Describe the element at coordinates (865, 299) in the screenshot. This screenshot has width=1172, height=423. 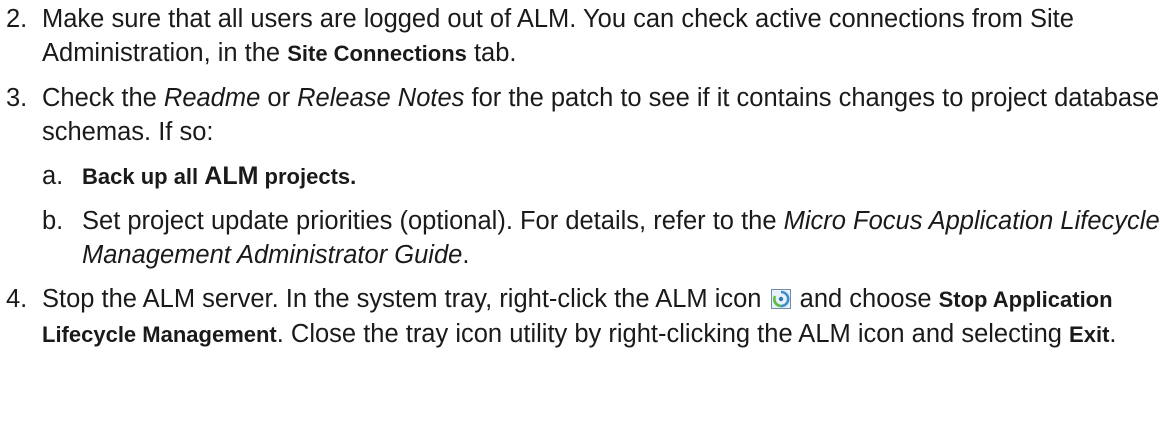
I see `step-text: and choose` at that location.